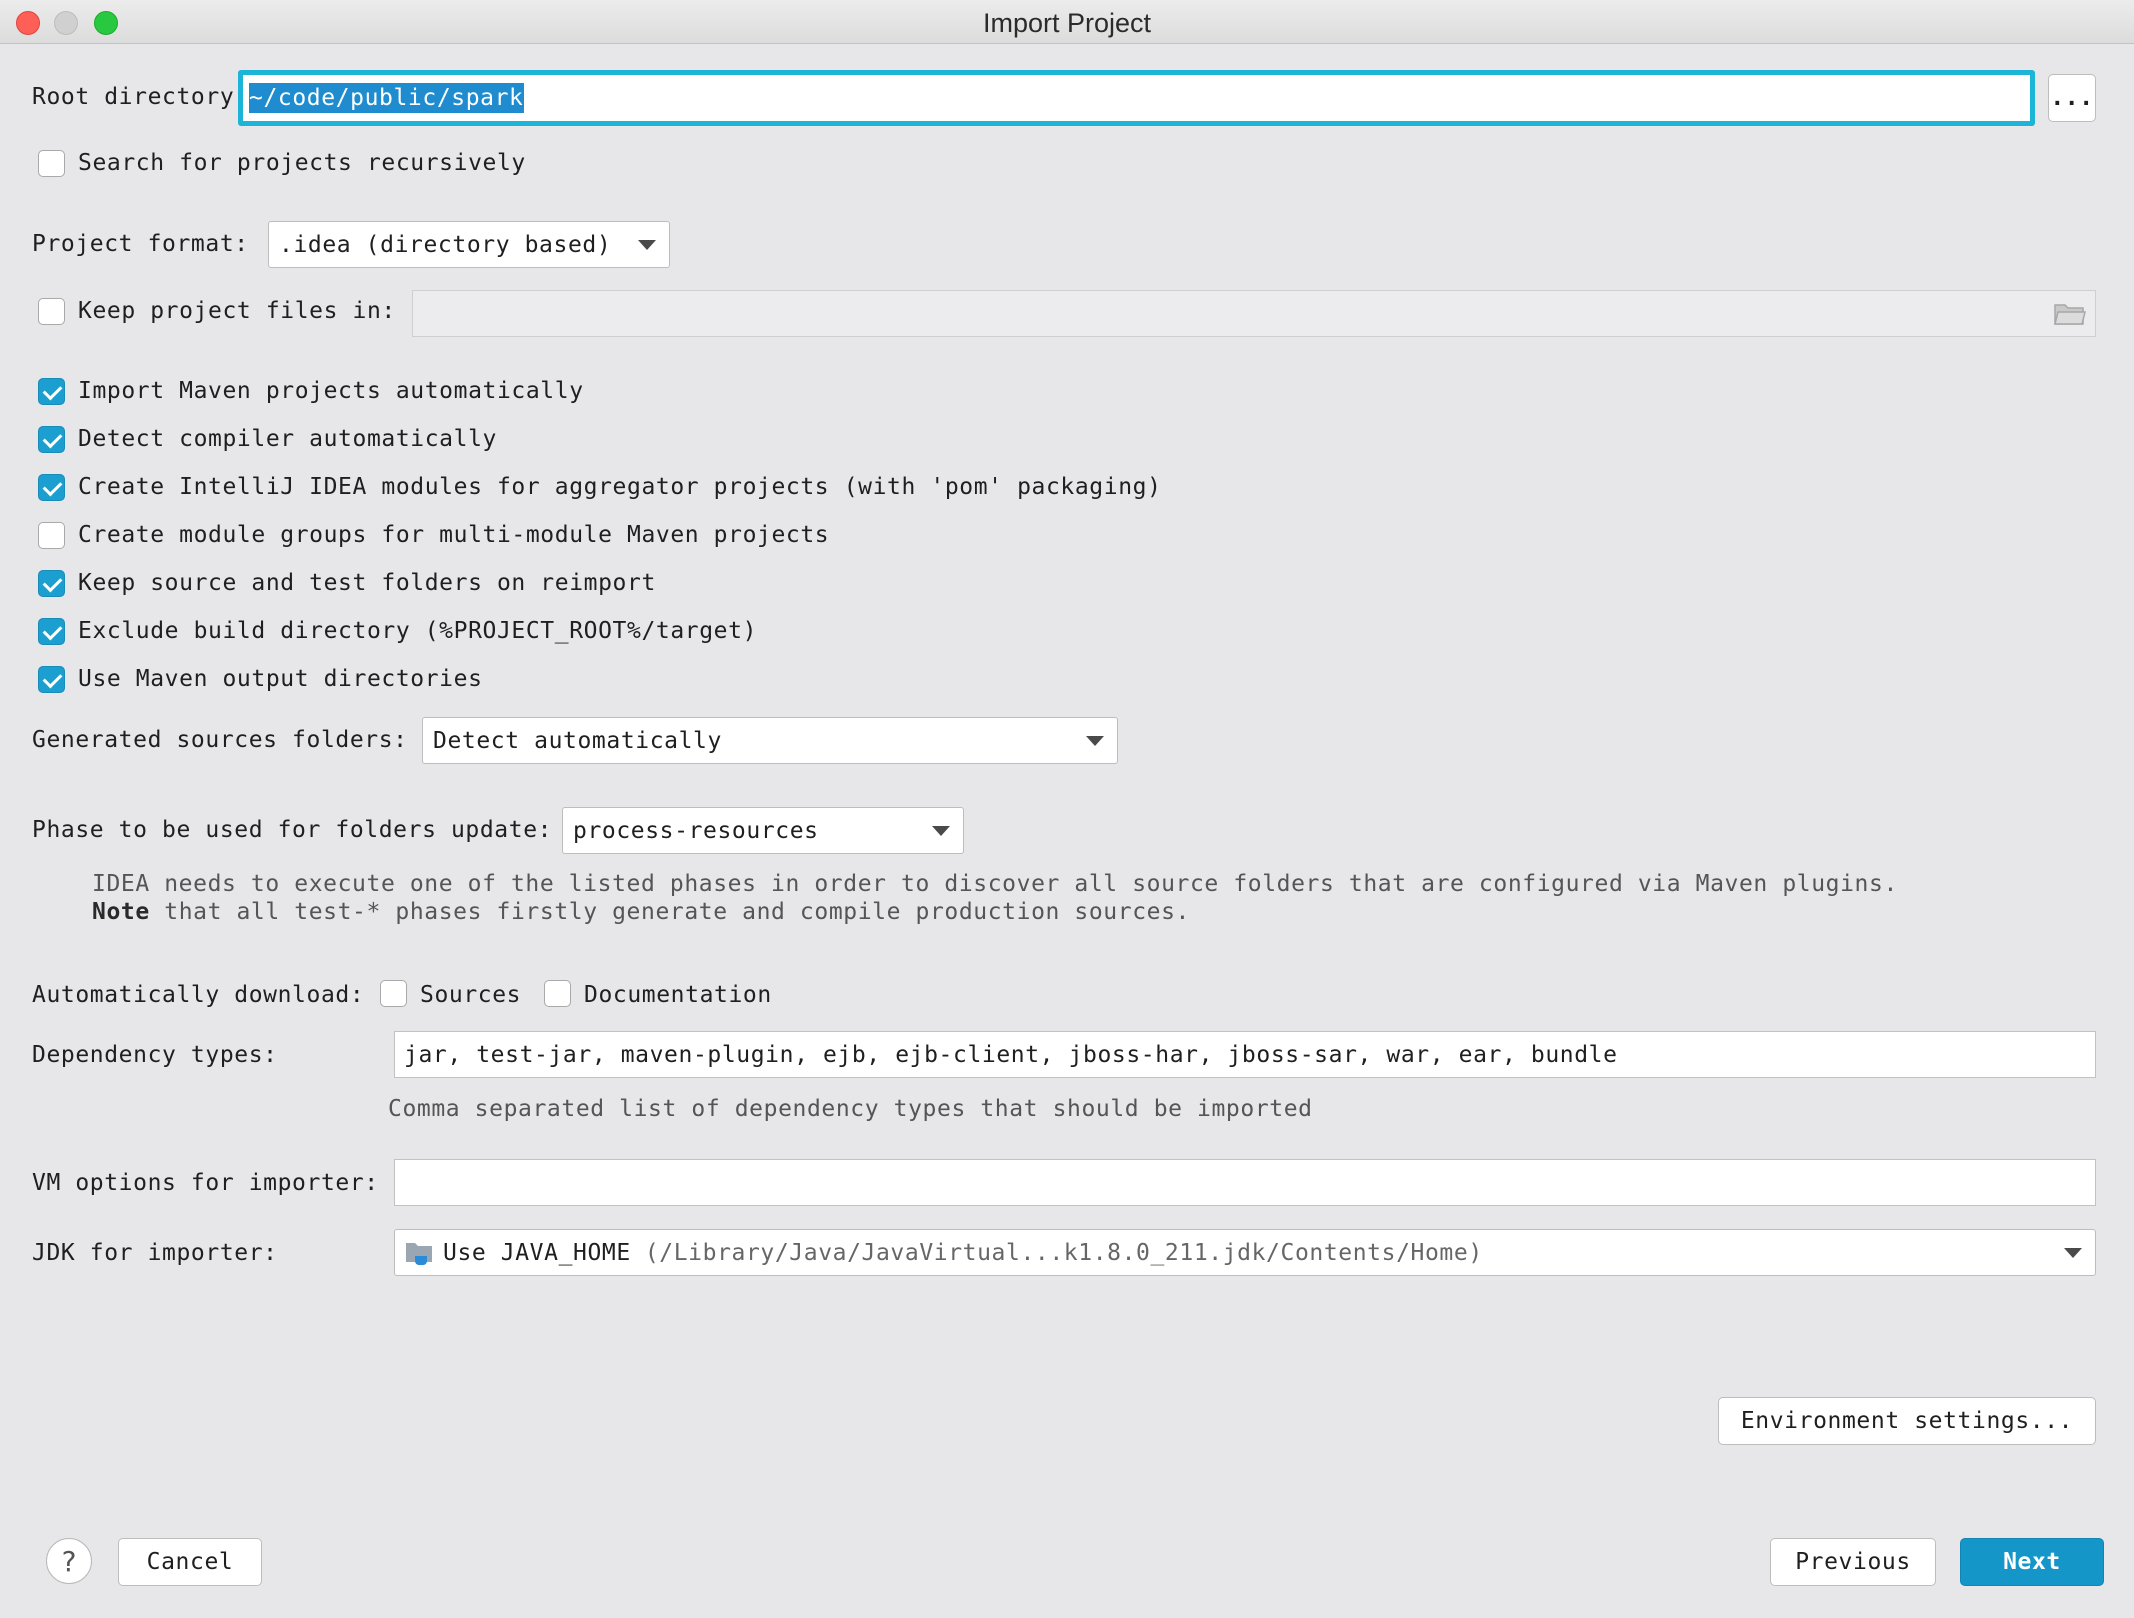 This screenshot has width=2134, height=1618. What do you see at coordinates (280, 679) in the screenshot?
I see `use-maven-output-label: Use Maven output directories` at bounding box center [280, 679].